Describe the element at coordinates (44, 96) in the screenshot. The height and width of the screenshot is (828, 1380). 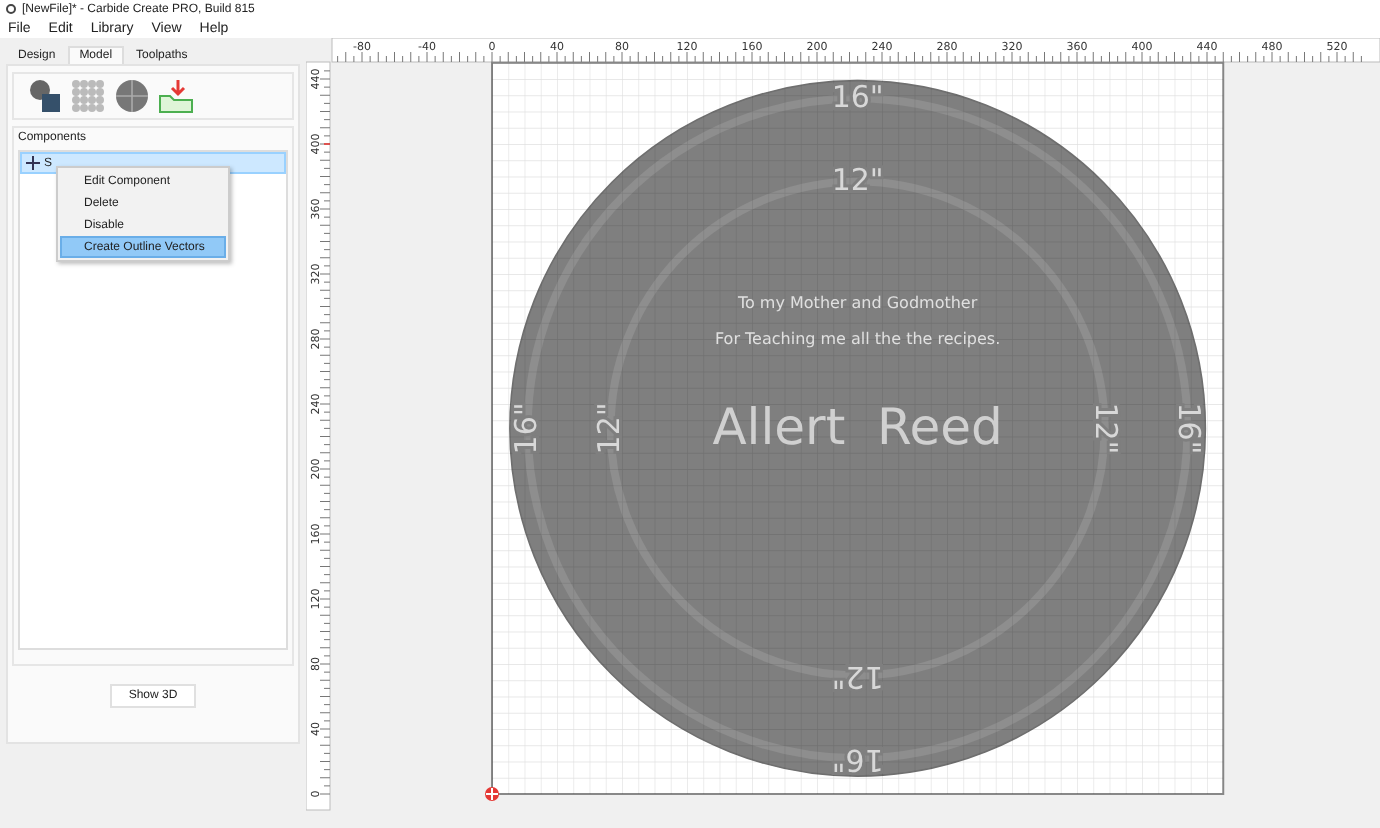
I see `shapes-icon` at that location.